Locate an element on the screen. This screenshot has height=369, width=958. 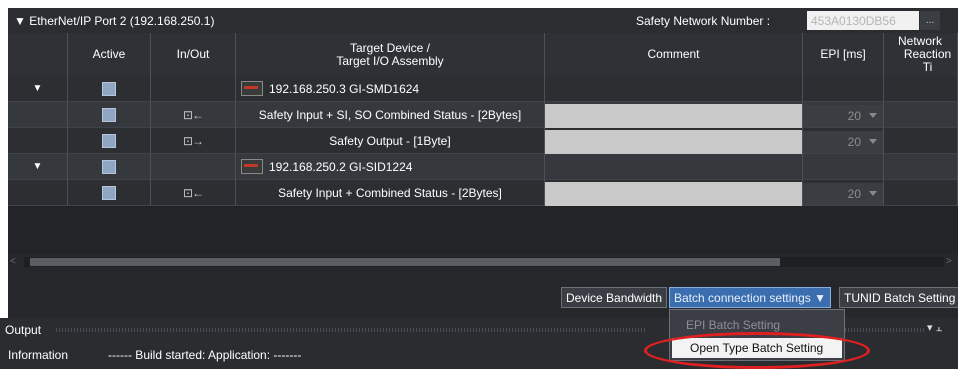
scroll-left-icon: < is located at coordinates (13, 261).